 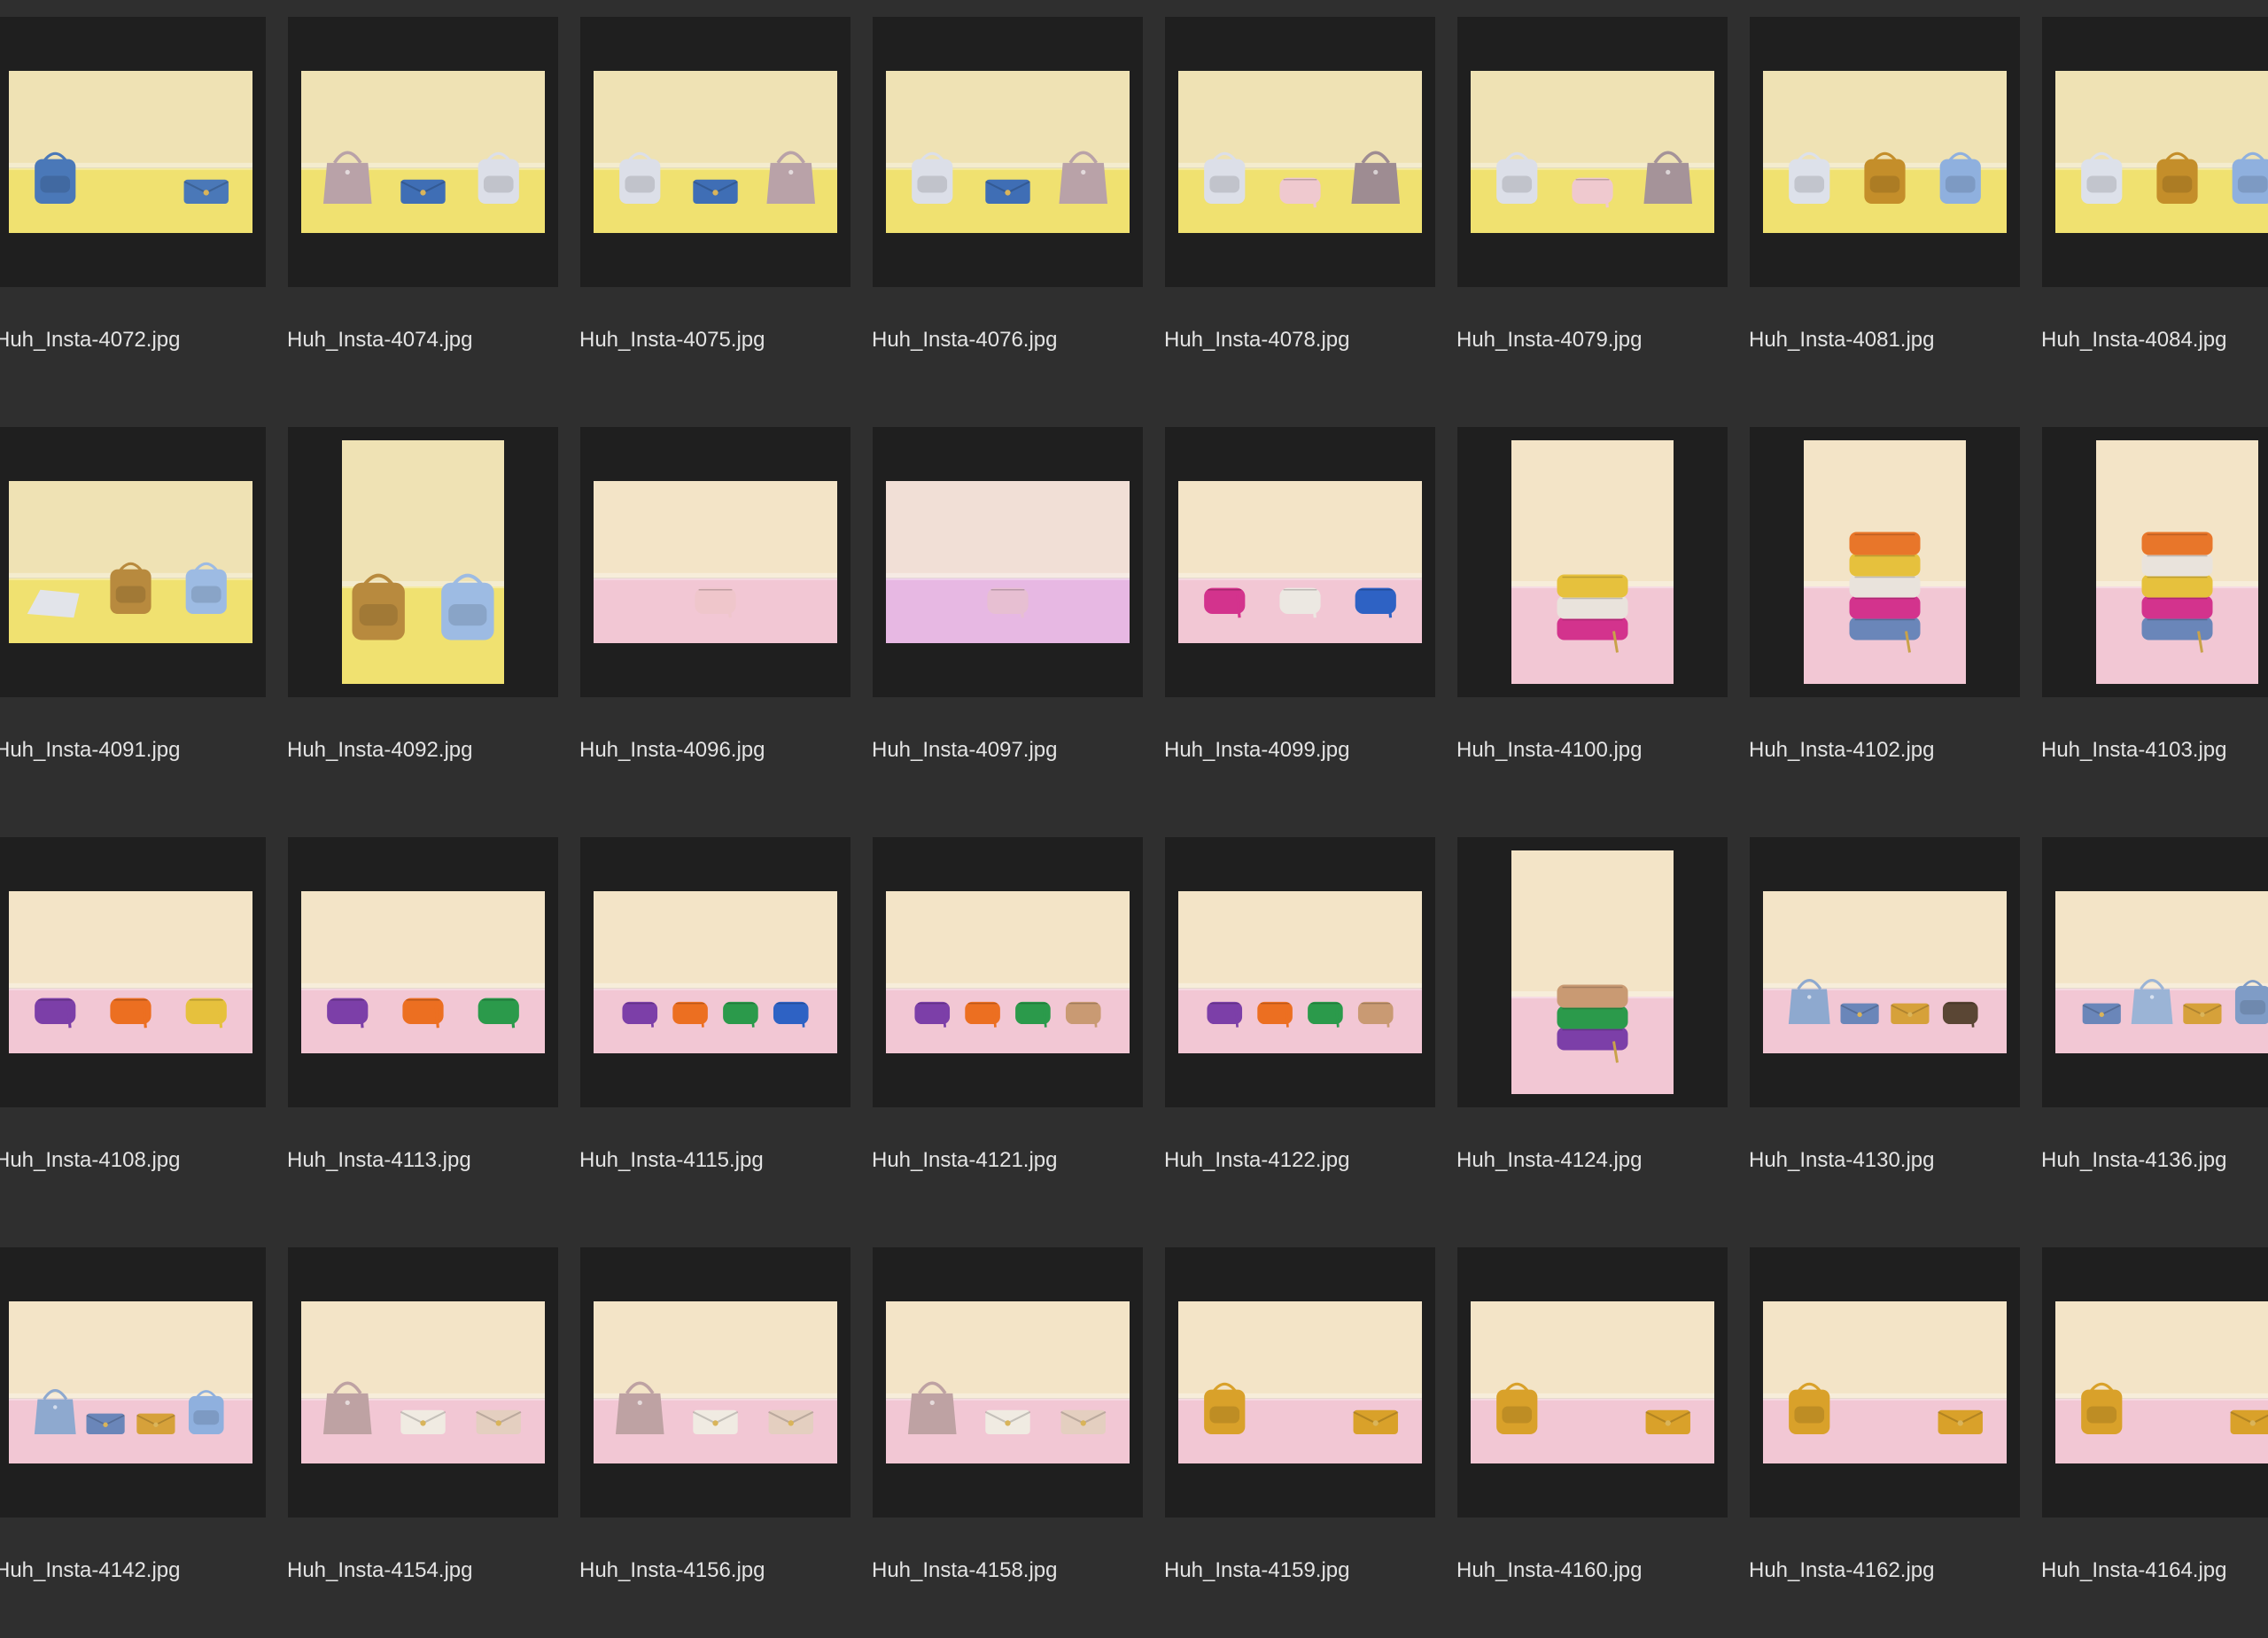 I want to click on thumbnail-item: Huh_Insta-4159.jpg, so click(x=1299, y=1434).